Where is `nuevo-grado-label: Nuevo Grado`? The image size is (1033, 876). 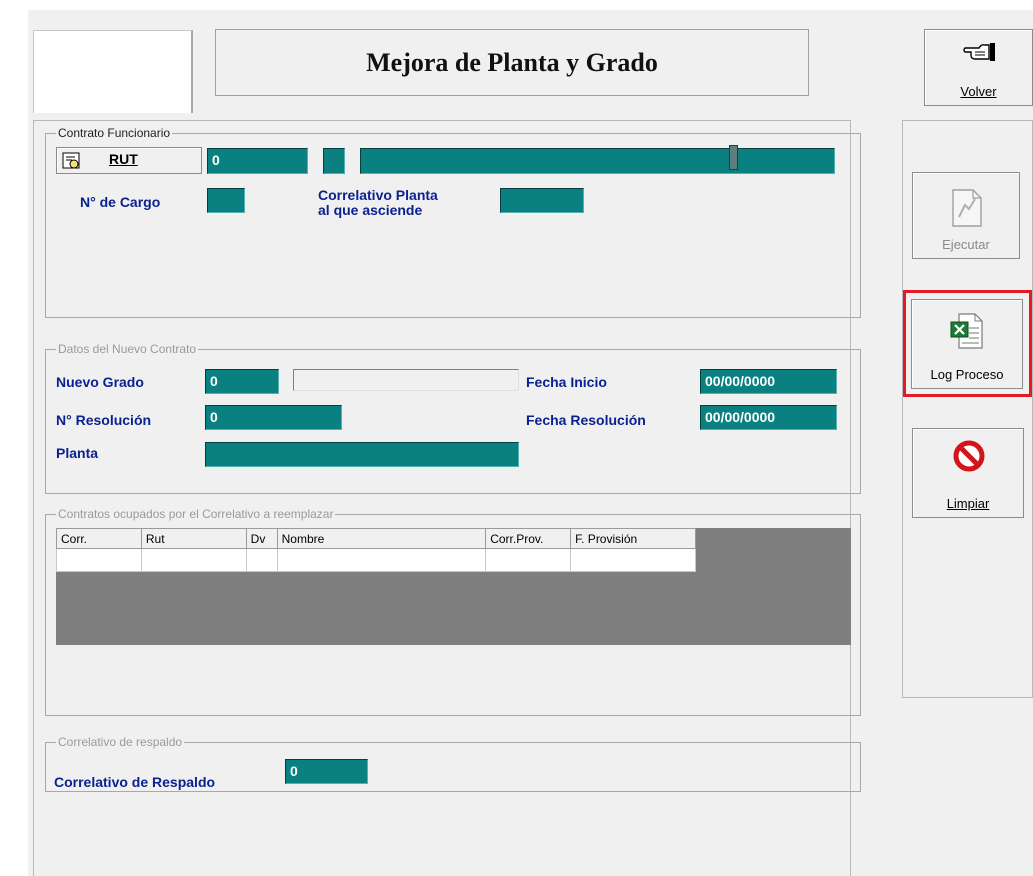 nuevo-grado-label: Nuevo Grado is located at coordinates (100, 382).